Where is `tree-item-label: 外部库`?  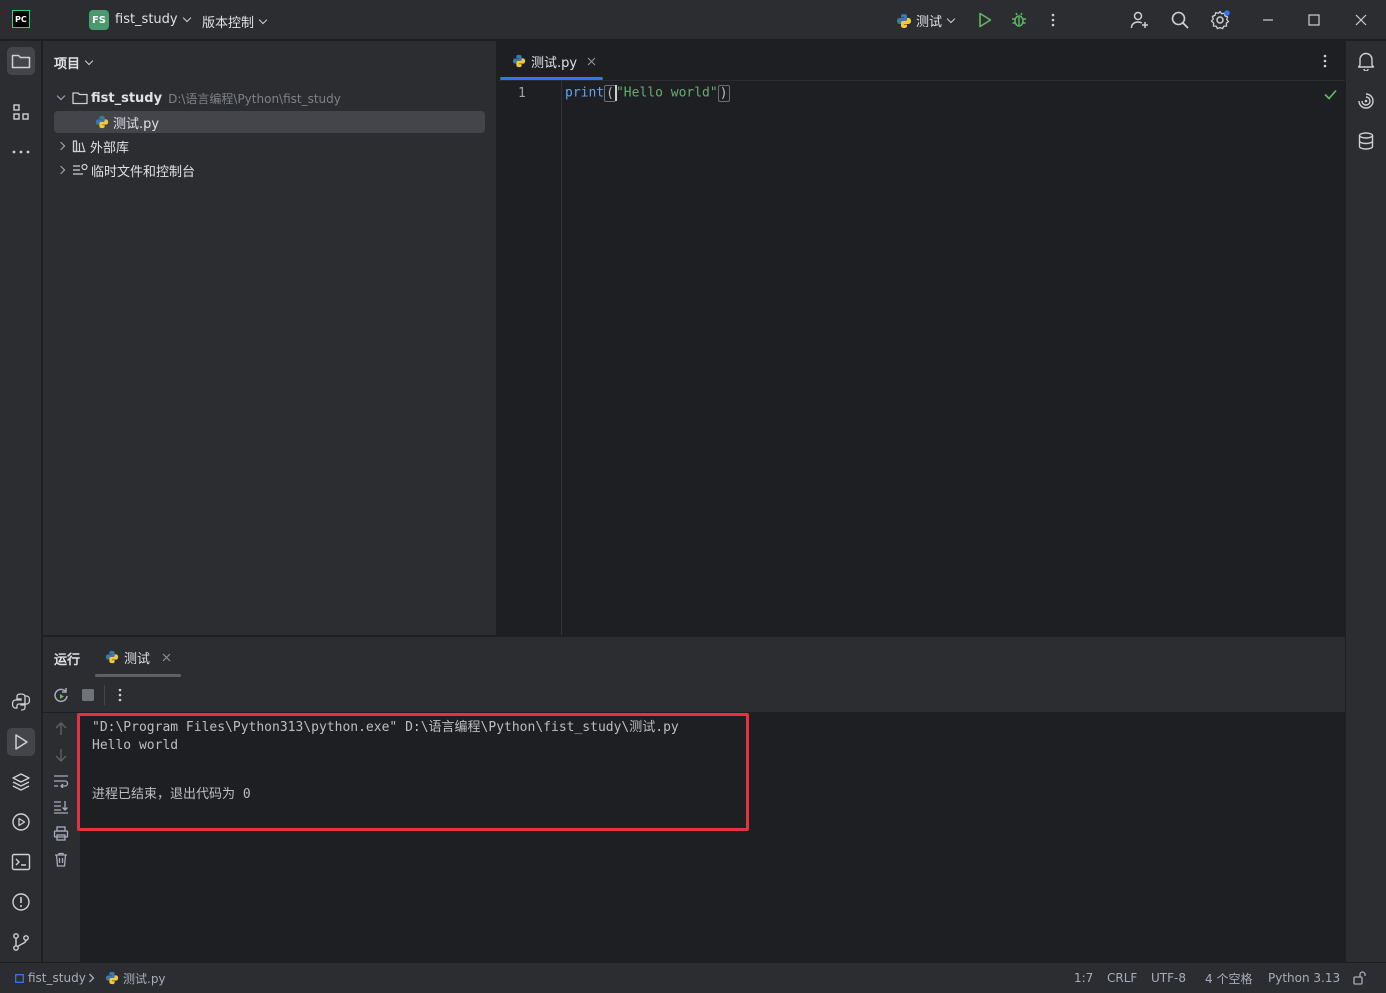 tree-item-label: 外部库 is located at coordinates (110, 148).